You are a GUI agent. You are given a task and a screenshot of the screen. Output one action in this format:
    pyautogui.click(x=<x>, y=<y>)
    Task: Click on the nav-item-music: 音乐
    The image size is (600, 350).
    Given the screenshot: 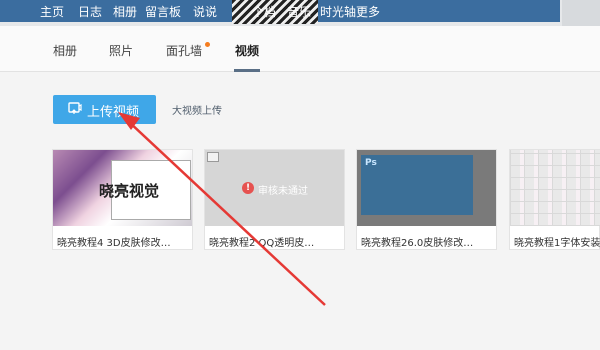 What is the action you would take?
    pyautogui.click(x=299, y=11)
    